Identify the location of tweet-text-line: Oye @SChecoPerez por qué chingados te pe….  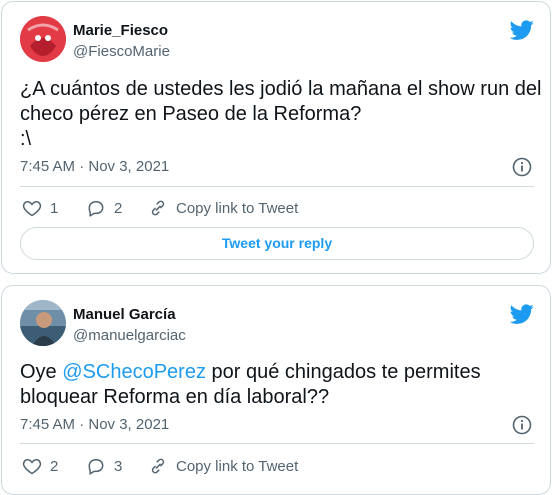
(277, 372).